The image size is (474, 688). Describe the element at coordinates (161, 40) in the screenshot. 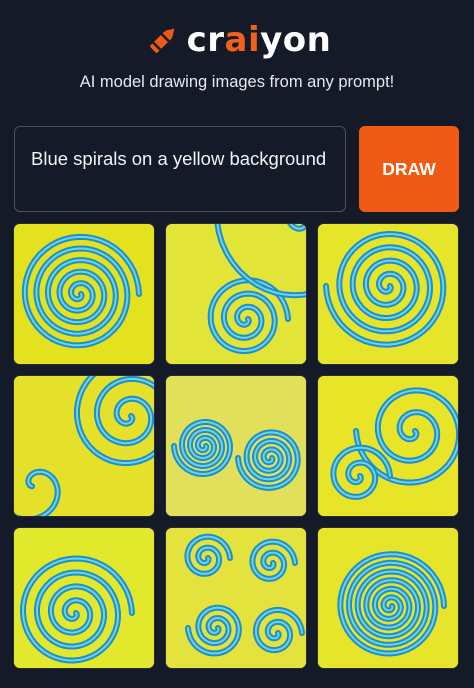

I see `crayon-icon` at that location.